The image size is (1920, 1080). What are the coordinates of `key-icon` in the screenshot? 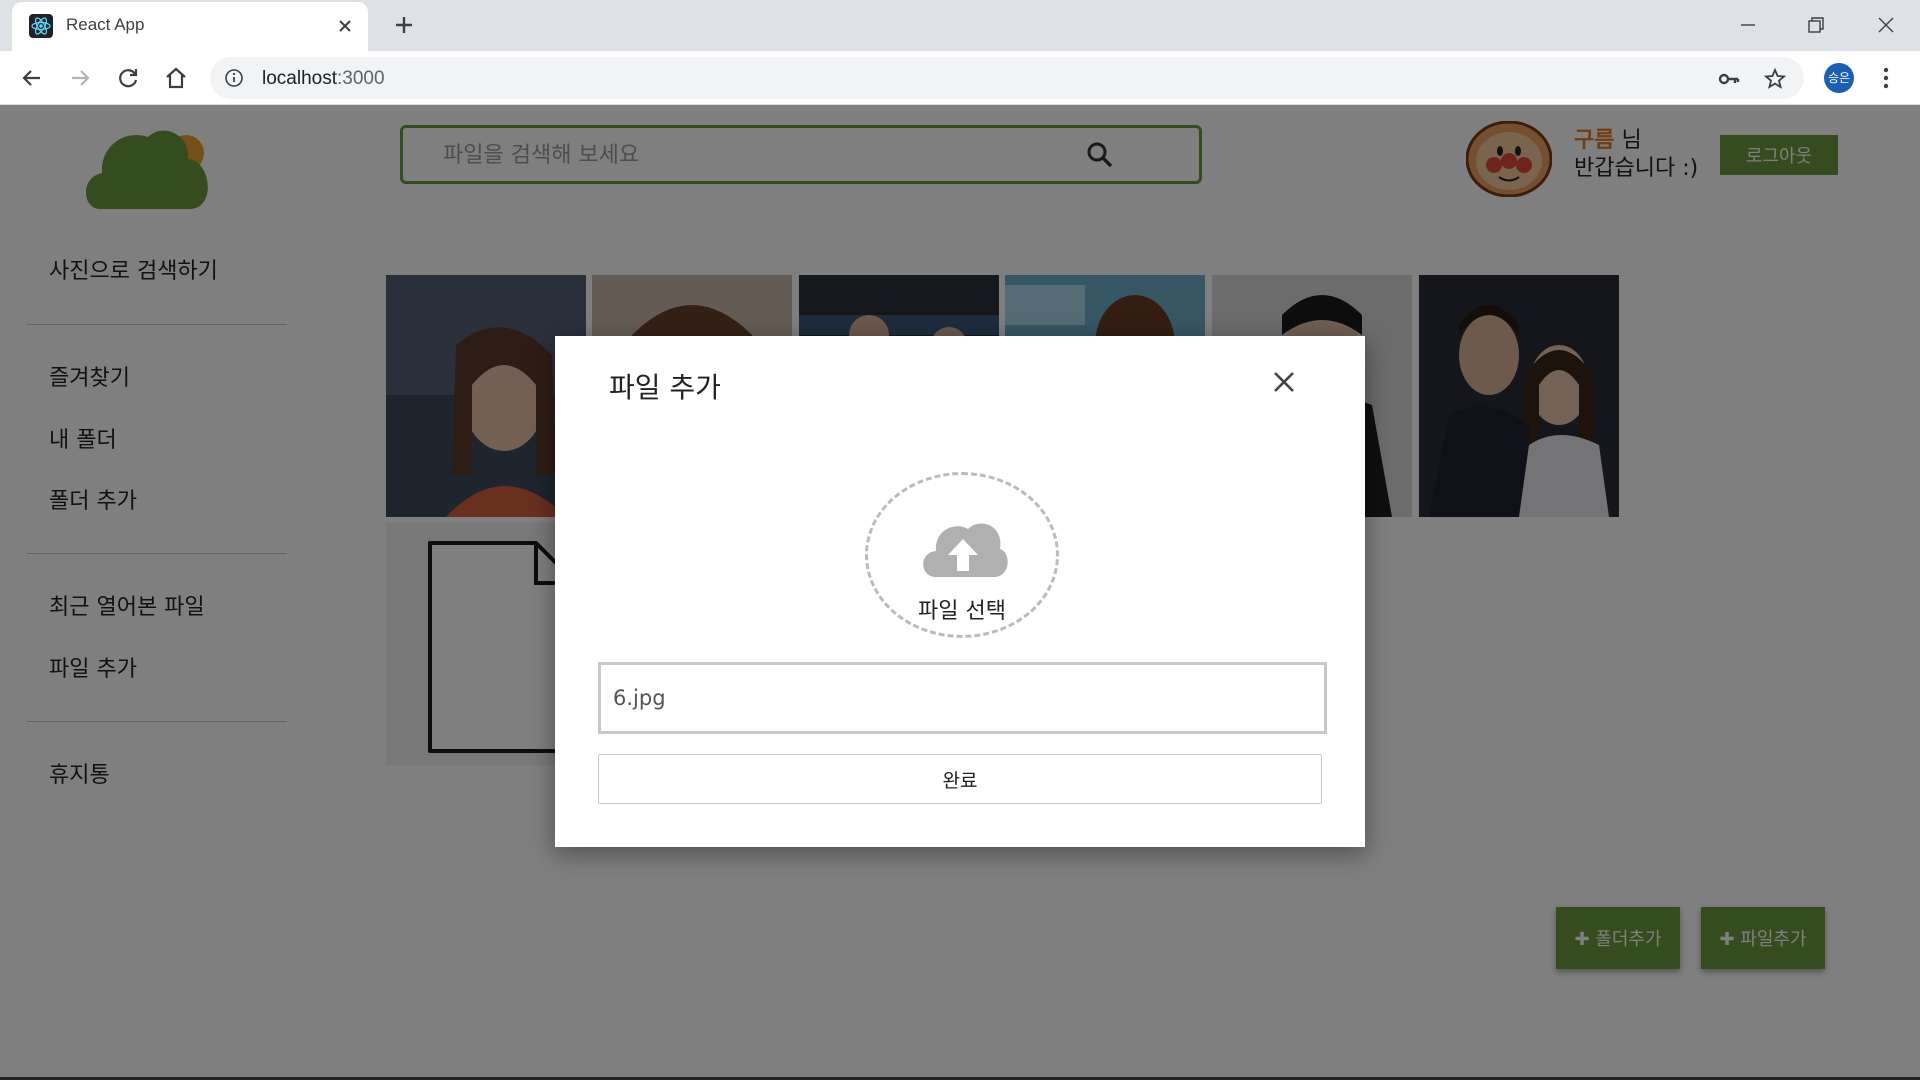 It's located at (1729, 79).